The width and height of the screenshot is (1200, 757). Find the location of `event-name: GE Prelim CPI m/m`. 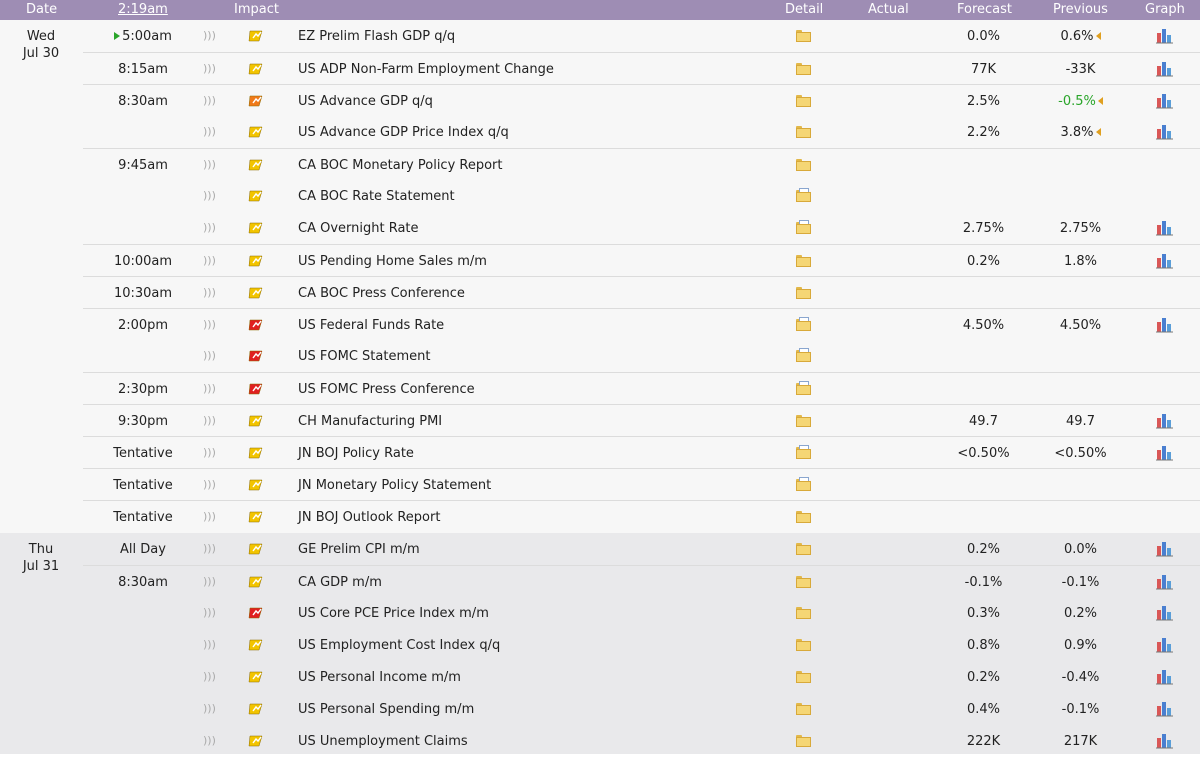

event-name: GE Prelim CPI m/m is located at coordinates (359, 549).